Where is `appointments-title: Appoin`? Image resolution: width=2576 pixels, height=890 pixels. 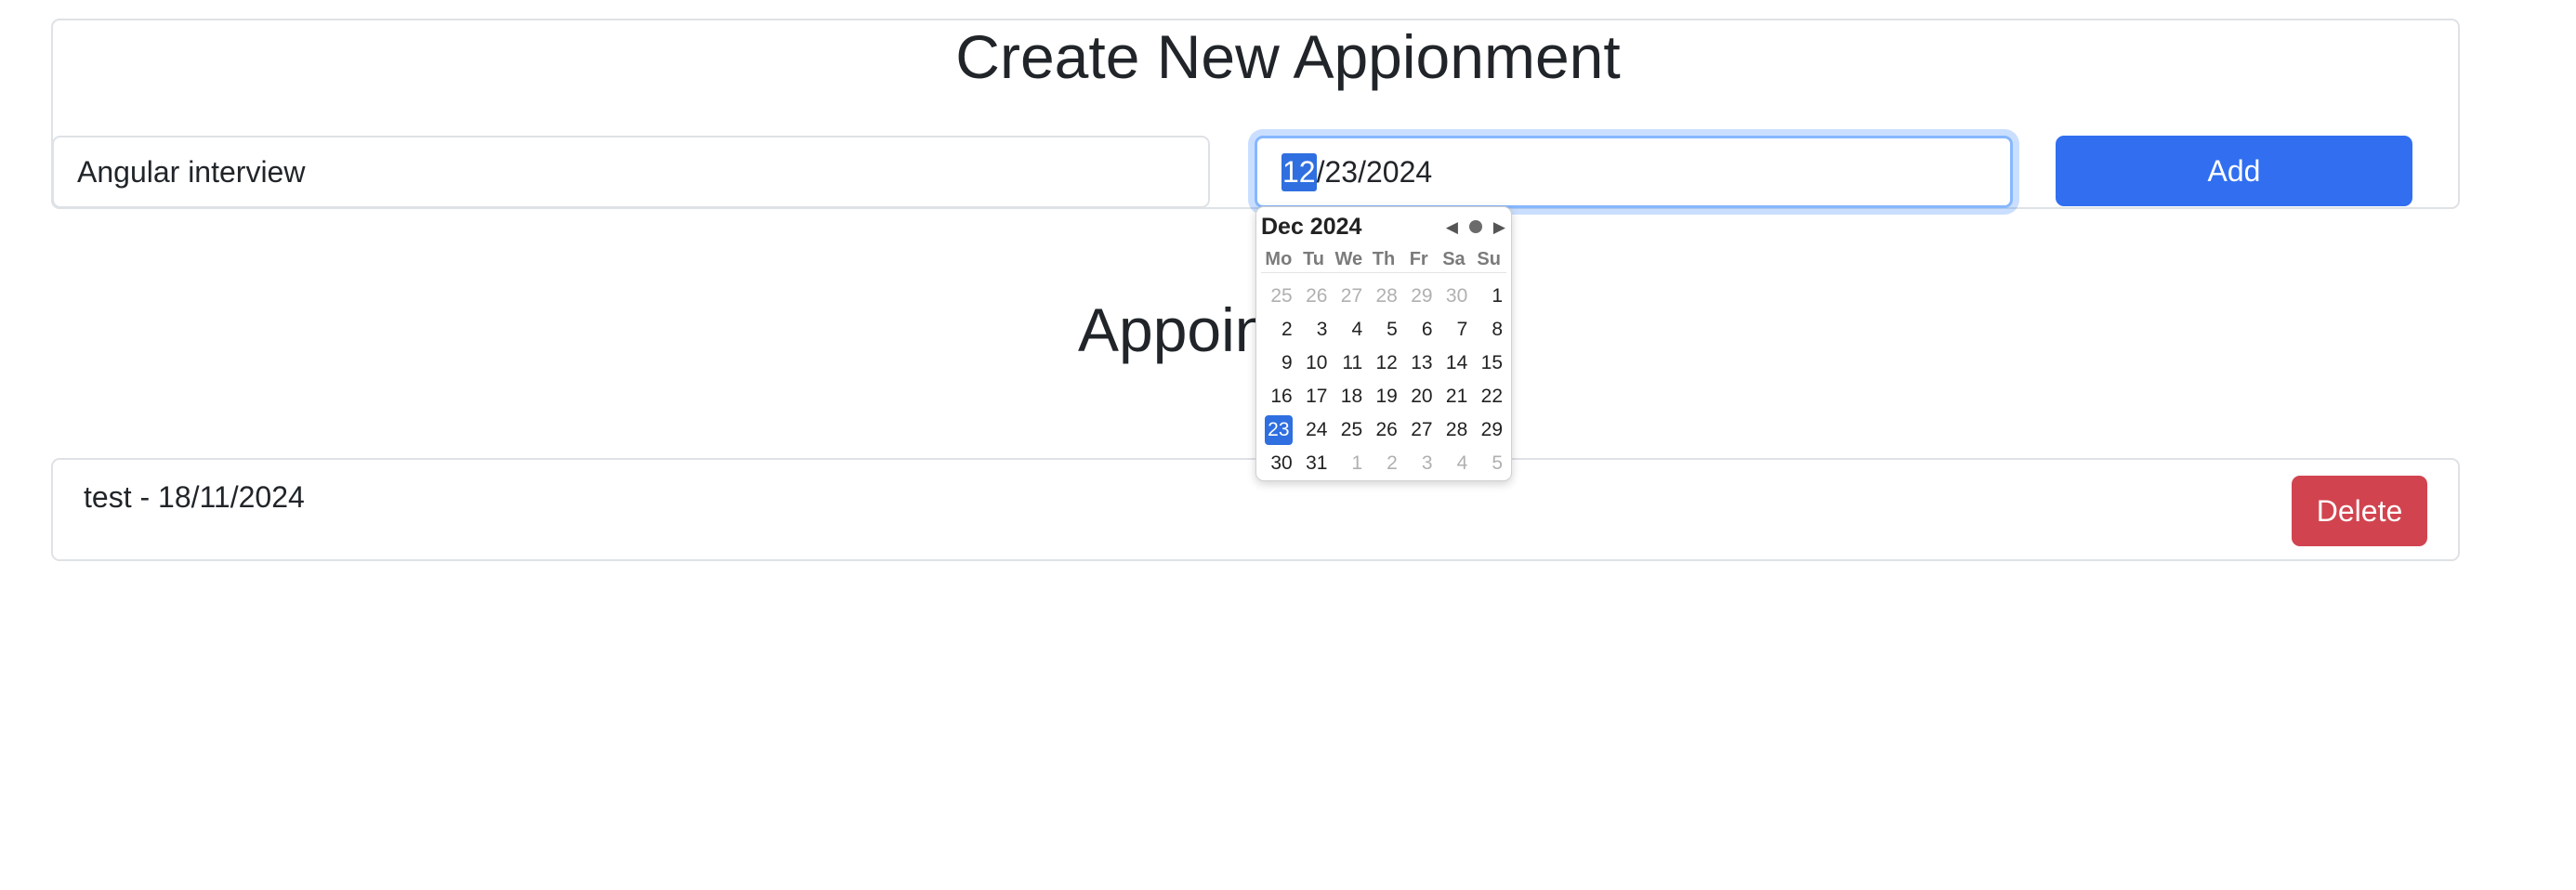
appointments-title: Appoin is located at coordinates (1173, 330).